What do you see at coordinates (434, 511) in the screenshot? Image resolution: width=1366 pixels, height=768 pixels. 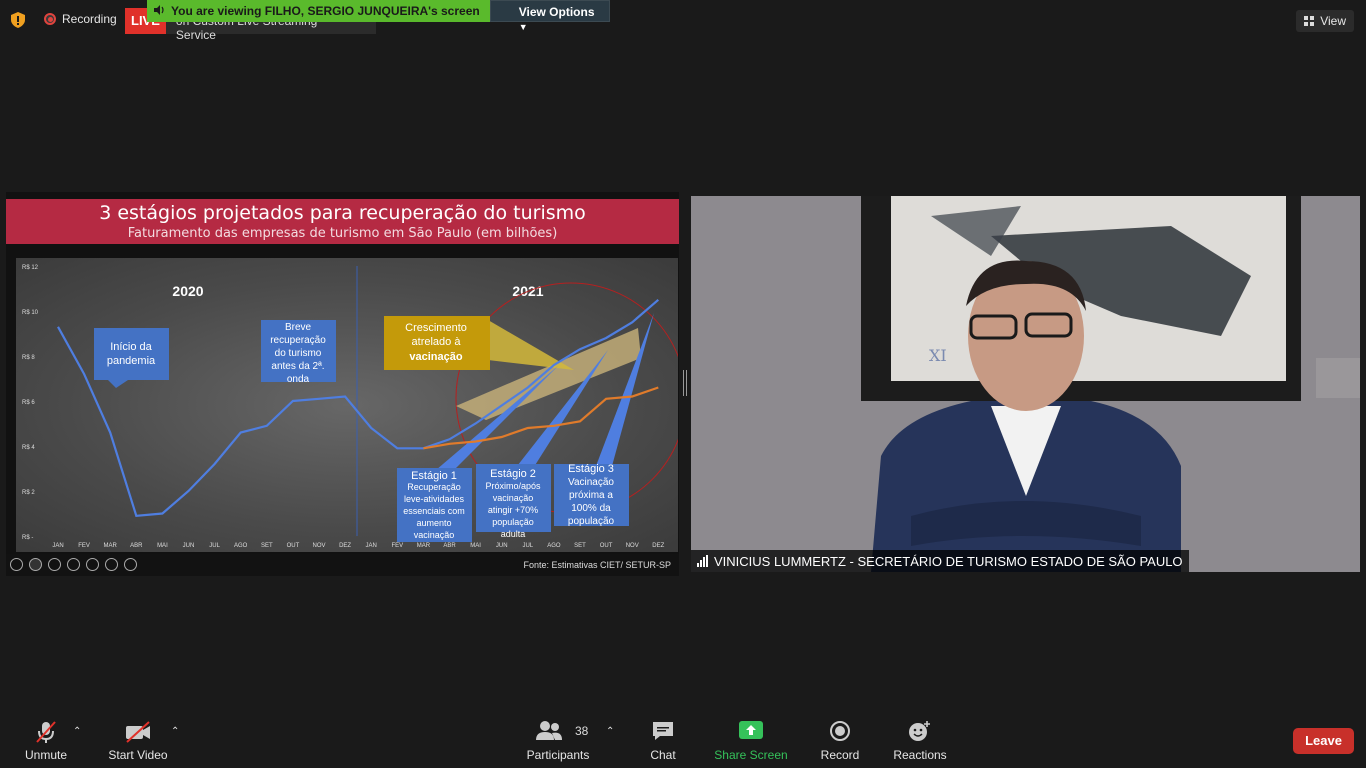 I see `svg-text: essenciais com` at bounding box center [434, 511].